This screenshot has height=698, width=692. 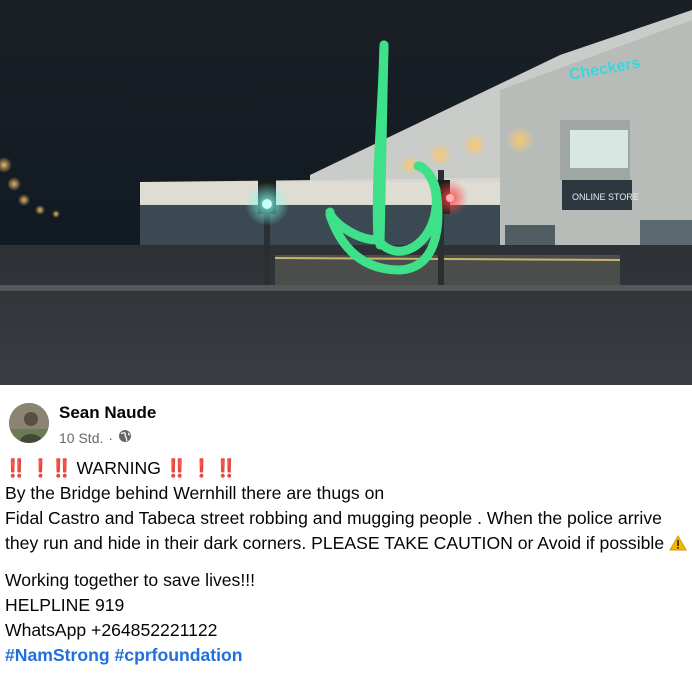 I want to click on profile-picture, so click(x=29, y=423).